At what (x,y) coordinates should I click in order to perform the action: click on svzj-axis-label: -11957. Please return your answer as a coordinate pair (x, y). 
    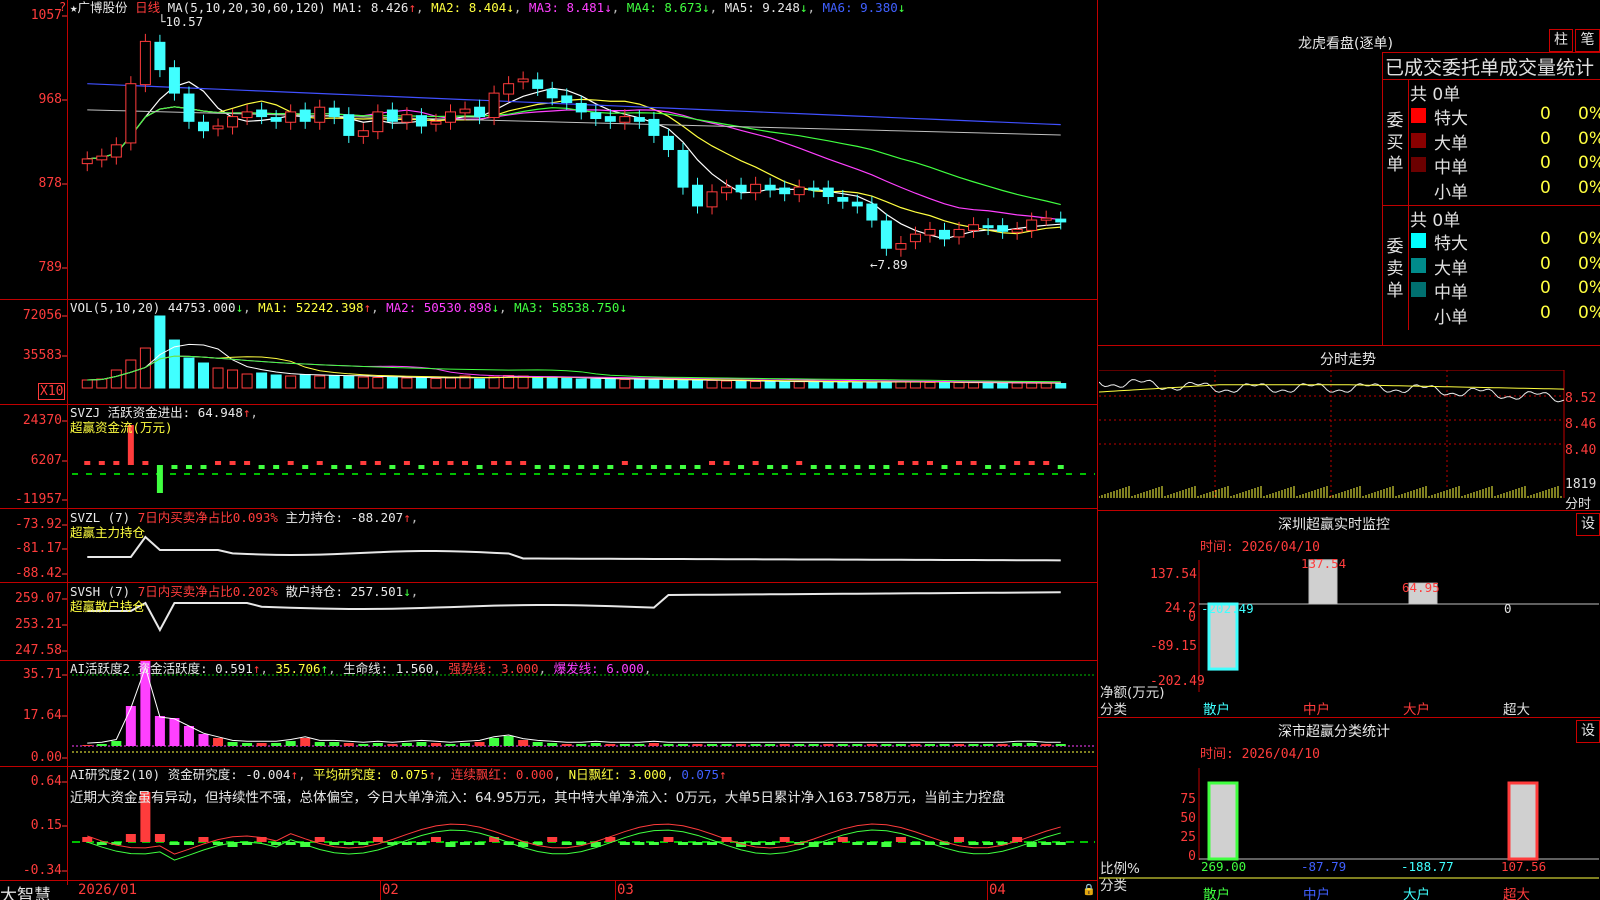
    Looking at the image, I should click on (38, 499).